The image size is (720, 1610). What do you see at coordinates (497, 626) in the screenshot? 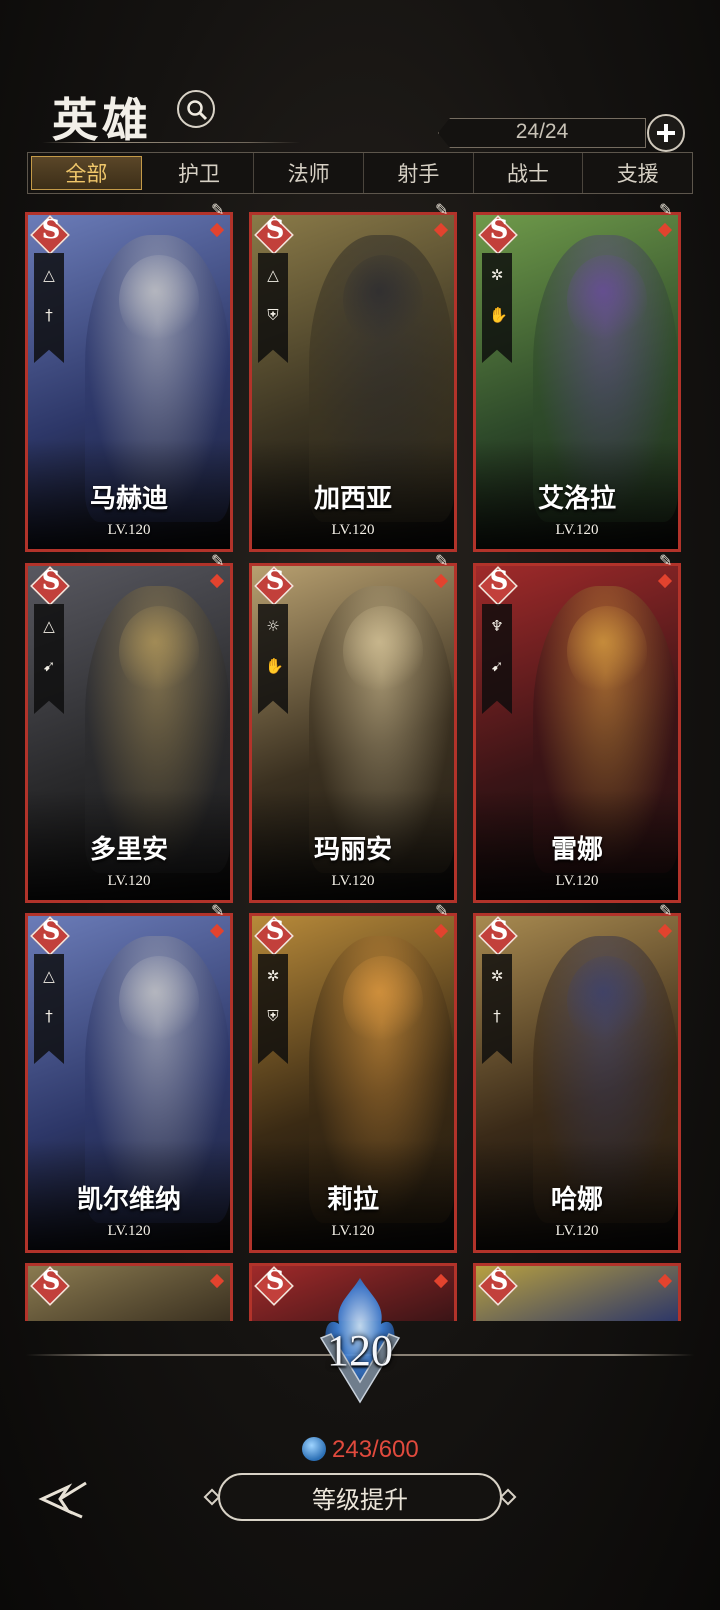
I see `faction-icon: ♆` at bounding box center [497, 626].